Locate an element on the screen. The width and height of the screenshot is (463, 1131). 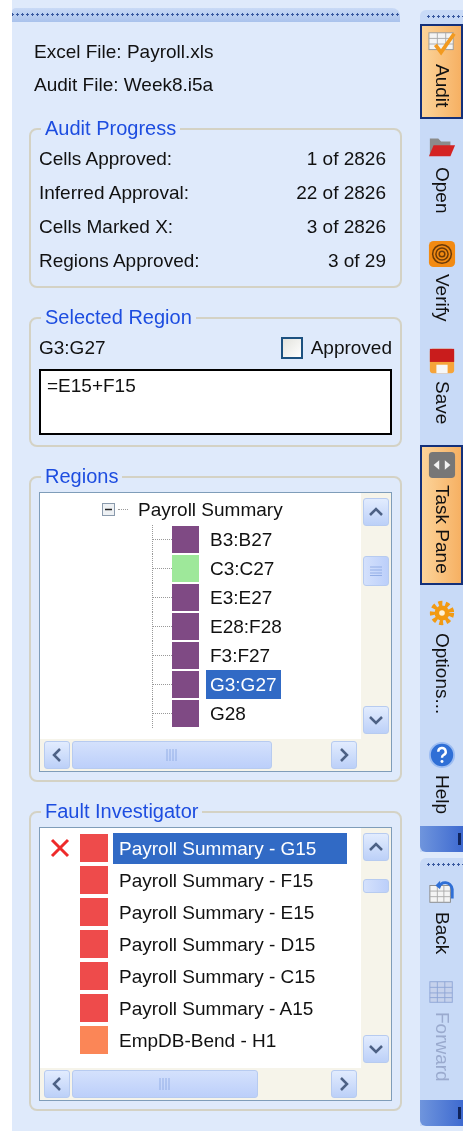
stat-label: Inferred Approval: is located at coordinates (114, 193).